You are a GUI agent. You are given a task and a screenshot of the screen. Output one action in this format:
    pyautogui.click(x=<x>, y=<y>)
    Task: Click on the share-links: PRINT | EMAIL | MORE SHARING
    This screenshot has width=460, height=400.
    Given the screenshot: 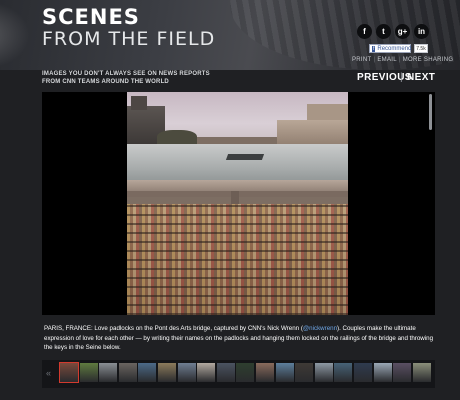 What is the action you would take?
    pyautogui.click(x=402, y=60)
    